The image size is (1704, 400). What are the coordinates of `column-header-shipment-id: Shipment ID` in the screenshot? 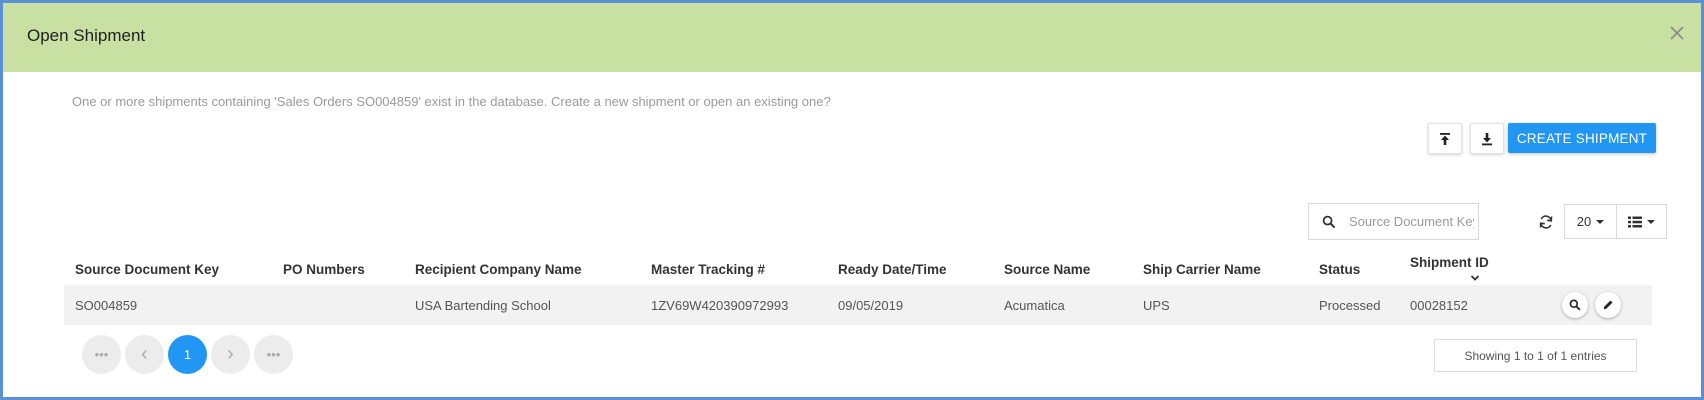 It's located at (1479, 269).